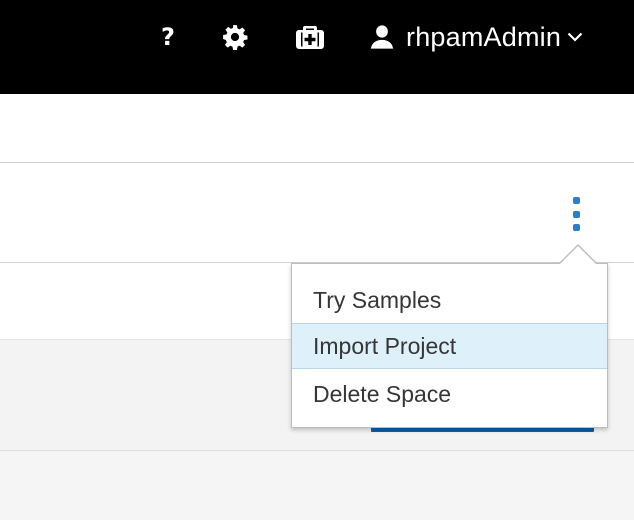  I want to click on menu-item-try-samples: Try Samples, so click(449, 300).